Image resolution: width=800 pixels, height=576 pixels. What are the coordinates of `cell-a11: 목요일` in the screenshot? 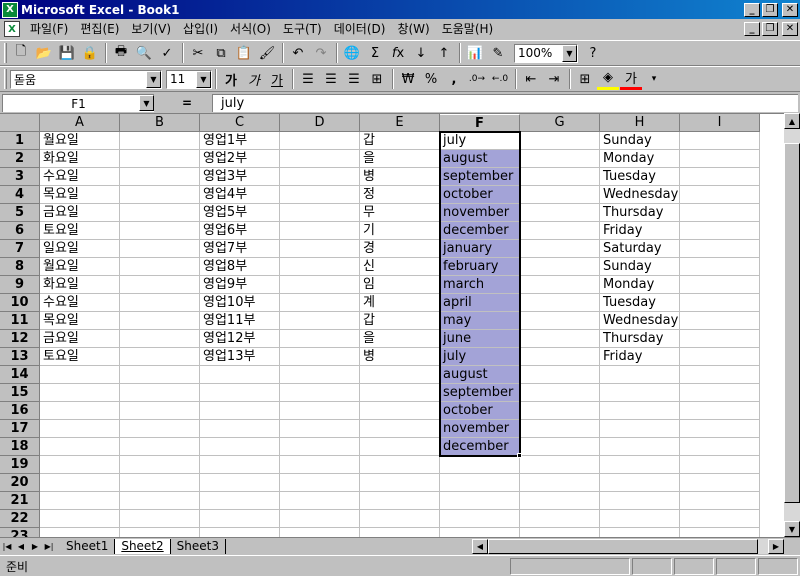 It's located at (80, 321).